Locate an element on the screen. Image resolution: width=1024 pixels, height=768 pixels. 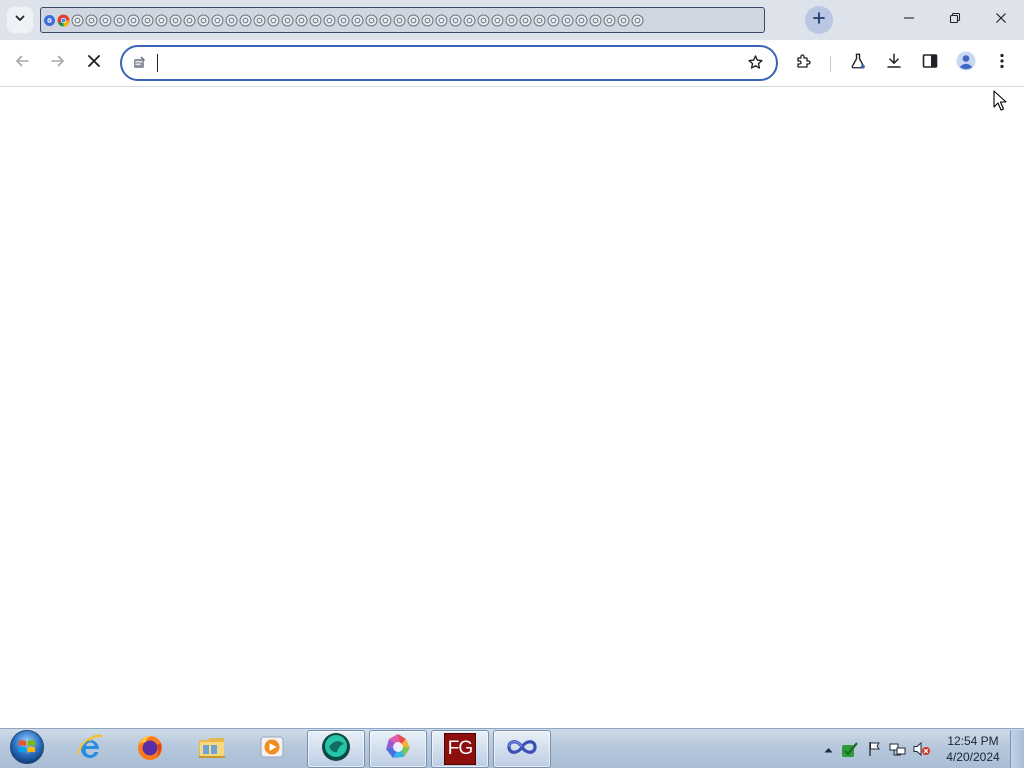
extensions-button is located at coordinates (804, 63).